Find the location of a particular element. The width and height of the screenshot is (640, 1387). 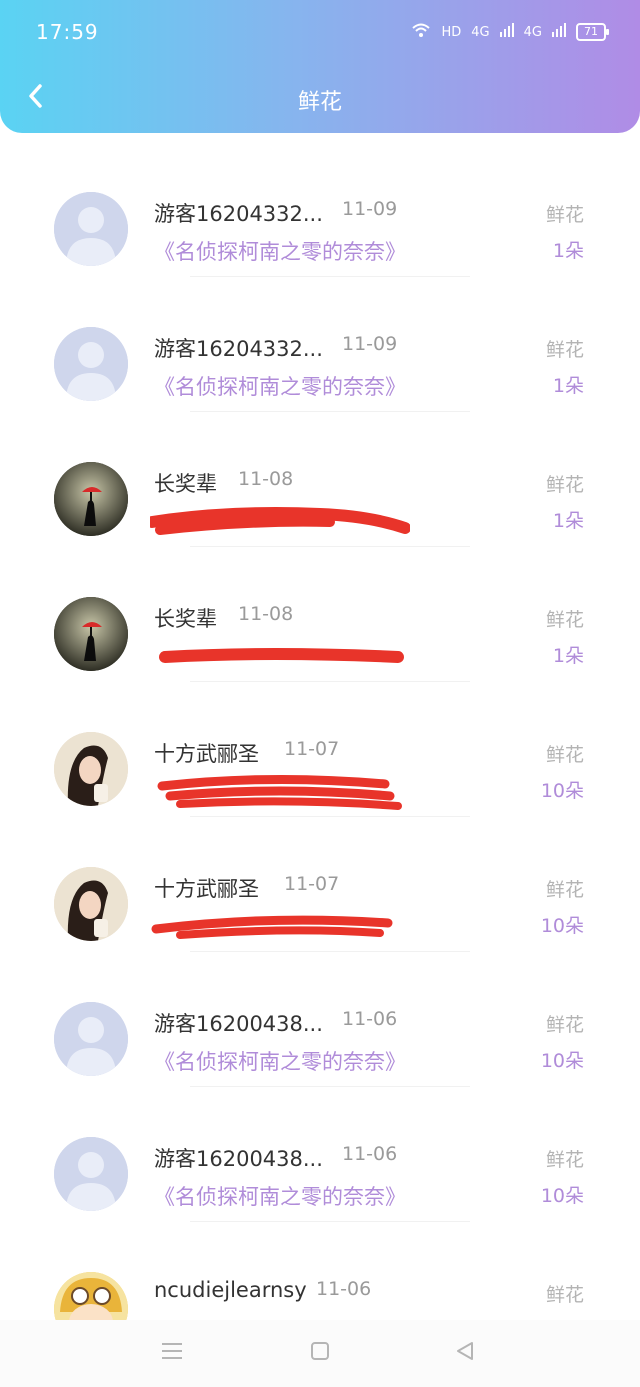

battery-icon: 71 is located at coordinates (592, 32).